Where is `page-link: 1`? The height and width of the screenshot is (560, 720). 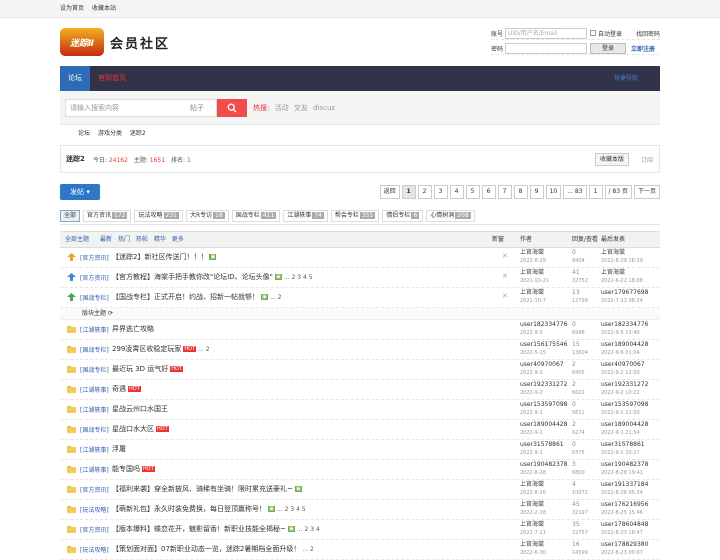
page-link: 1 is located at coordinates (595, 192).